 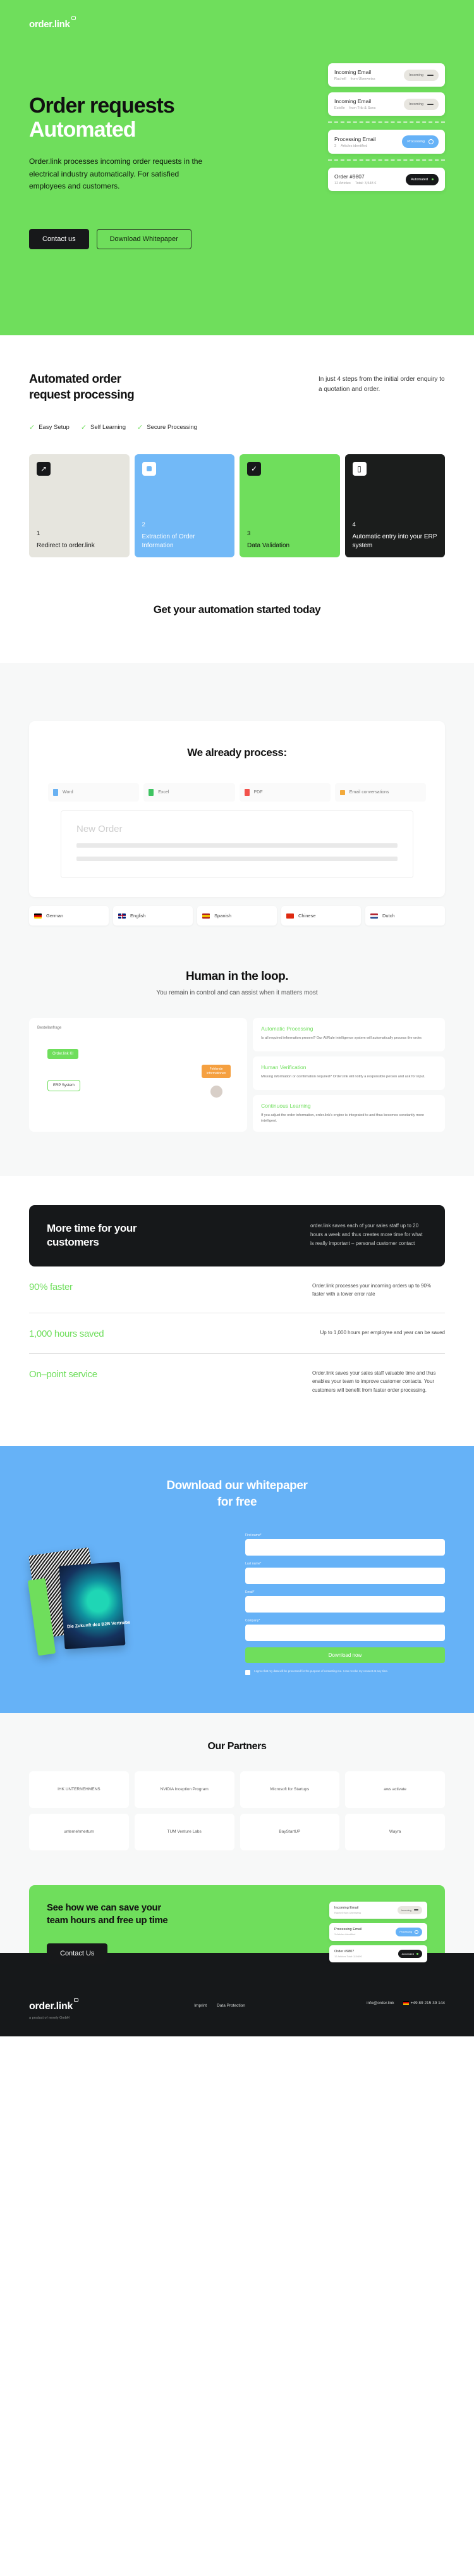 What do you see at coordinates (237, 753) in the screenshot?
I see `formats-heading: We already process:` at bounding box center [237, 753].